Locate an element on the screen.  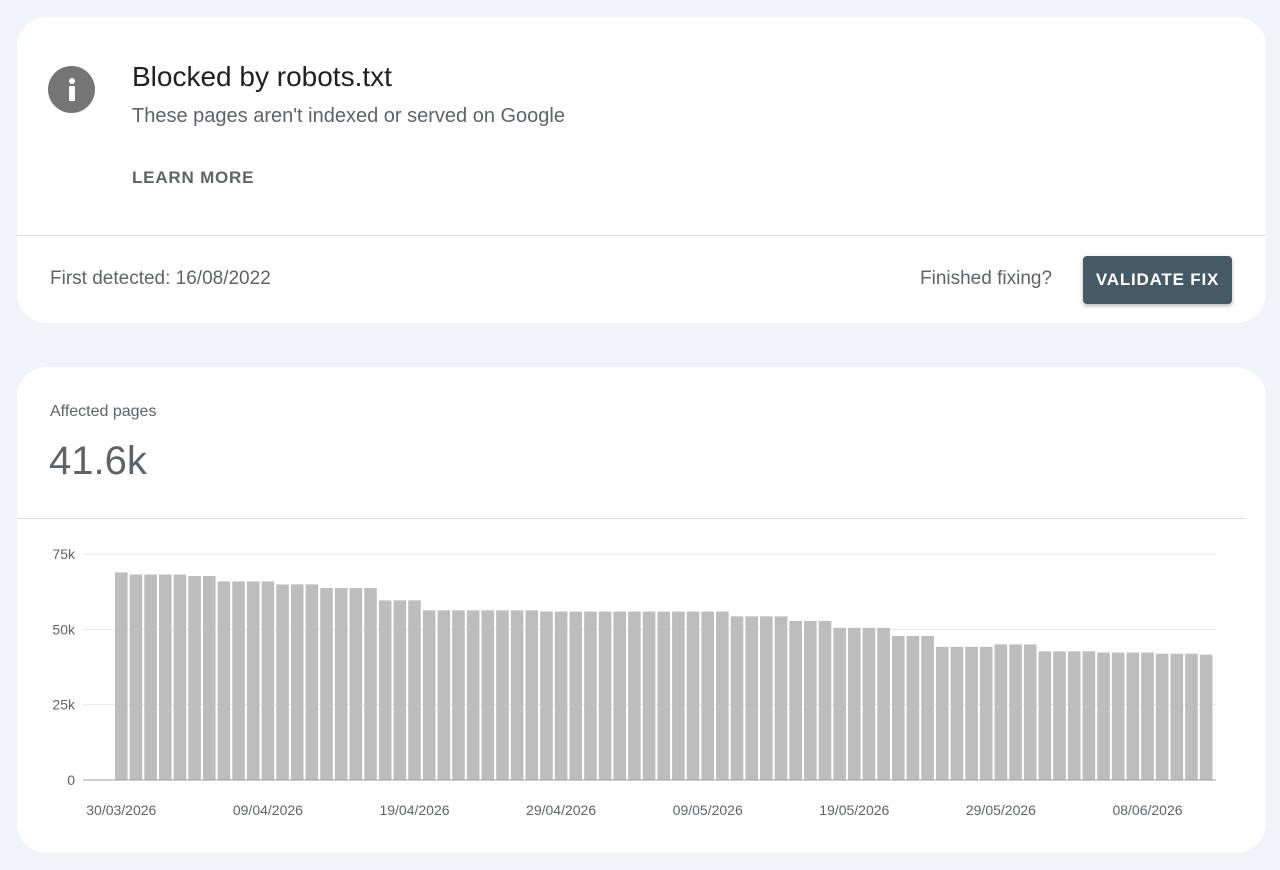
validate-fix-button: VALIDATE FIX is located at coordinates (1157, 280).